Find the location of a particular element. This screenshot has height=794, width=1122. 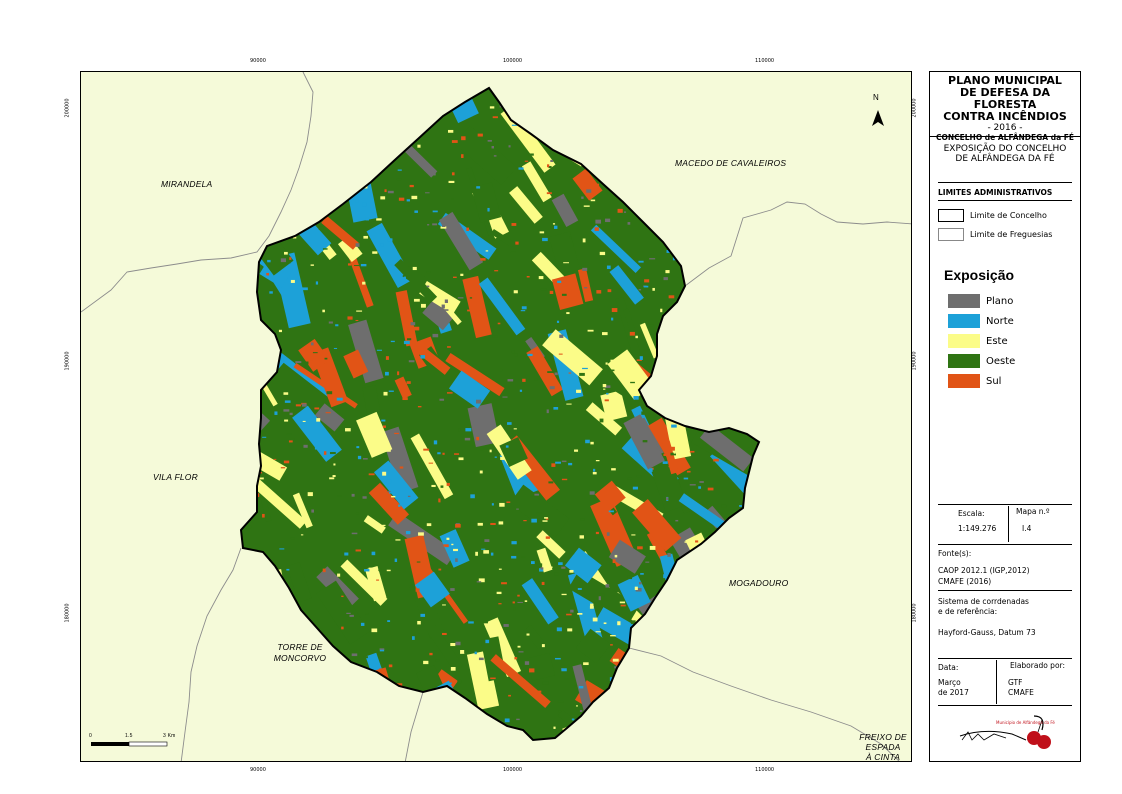

coord-top-100000: 100000 is located at coordinates (513, 61).